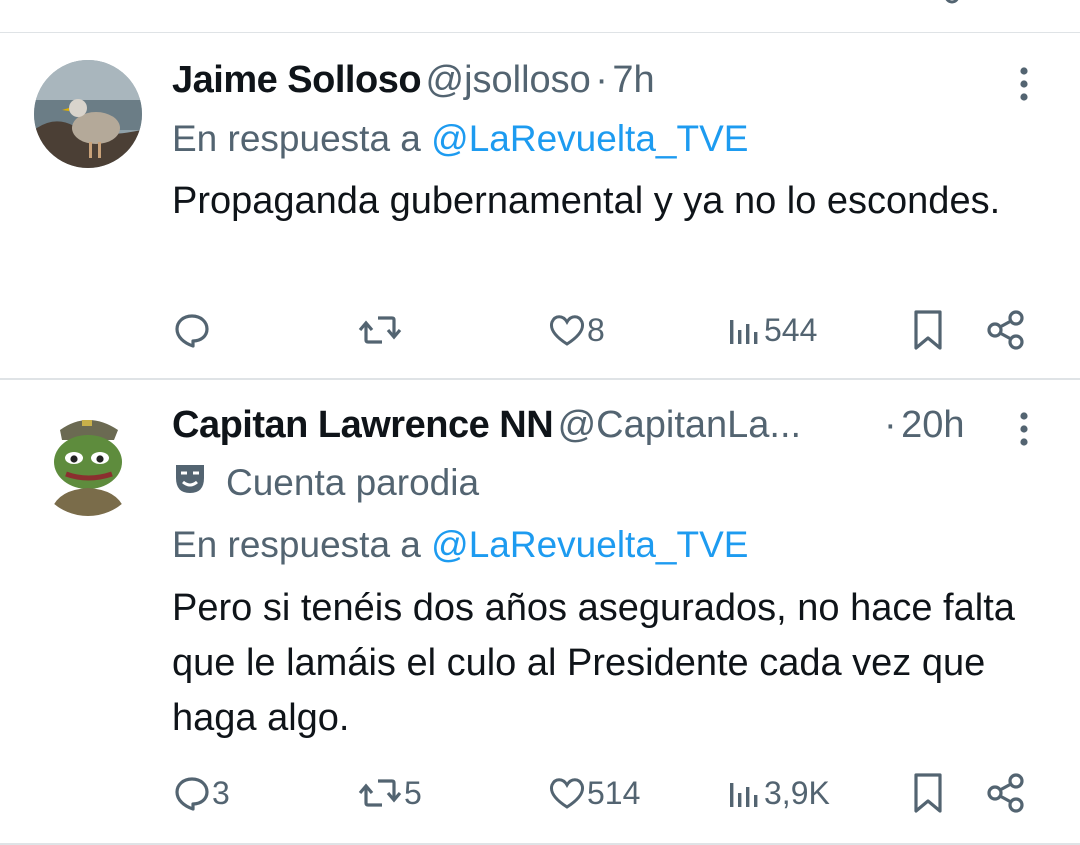  I want to click on previous-tweet-actions, so click(940, 3).